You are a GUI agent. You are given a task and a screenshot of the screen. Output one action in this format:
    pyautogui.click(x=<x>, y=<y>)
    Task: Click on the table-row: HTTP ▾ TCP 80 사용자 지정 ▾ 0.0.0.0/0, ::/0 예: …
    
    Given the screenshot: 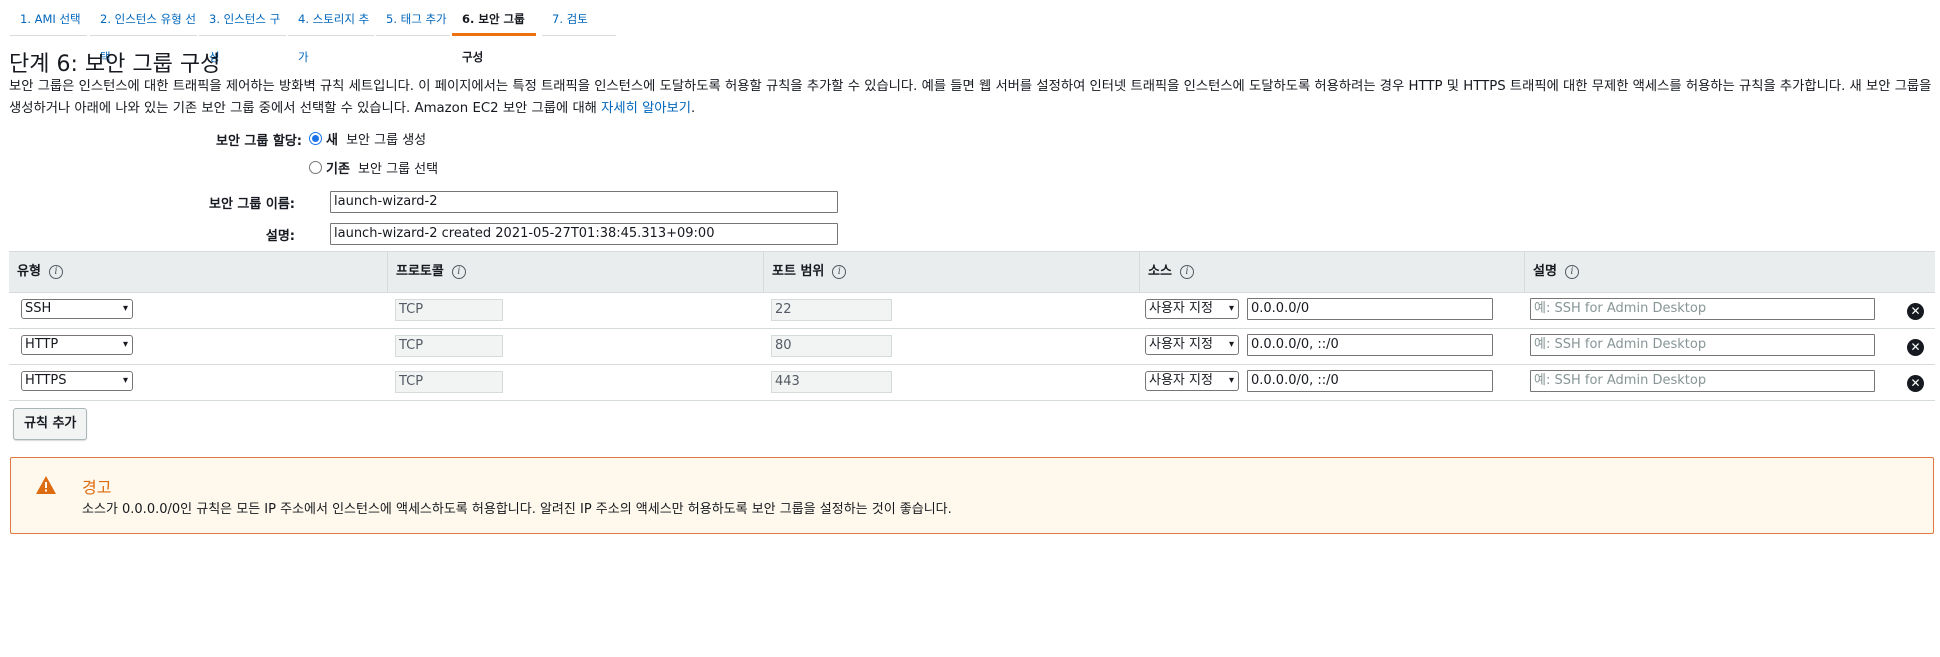 What is the action you would take?
    pyautogui.click(x=972, y=347)
    